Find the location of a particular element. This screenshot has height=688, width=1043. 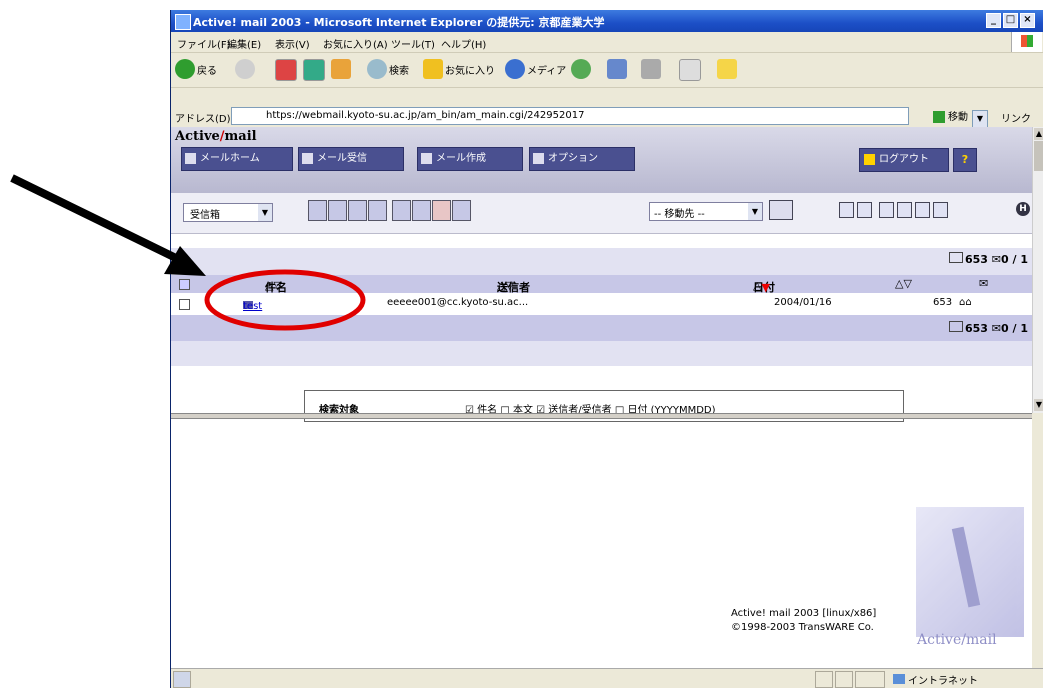

sort-arrows-icon: △▽ is located at coordinates (505, 285).